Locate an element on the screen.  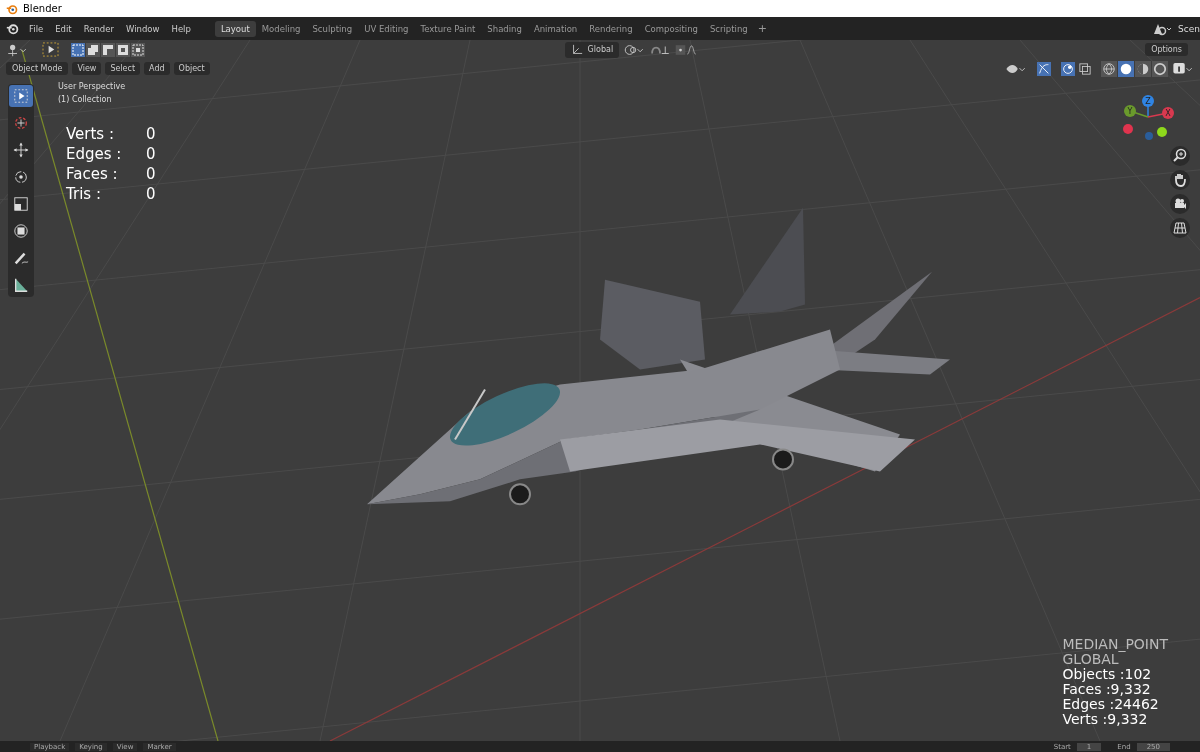
scene-selector: Scen is located at coordinates (1189, 28).